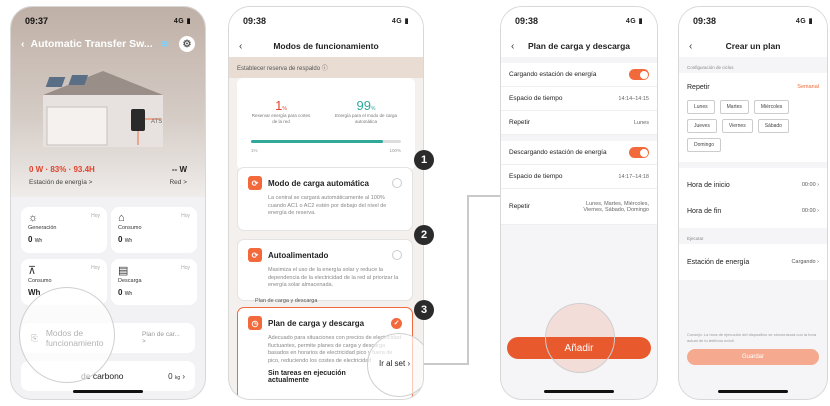 The height and width of the screenshot is (406, 830). What do you see at coordinates (286, 301) in the screenshot?
I see `peek-label: Plan de carga y descarga` at bounding box center [286, 301].